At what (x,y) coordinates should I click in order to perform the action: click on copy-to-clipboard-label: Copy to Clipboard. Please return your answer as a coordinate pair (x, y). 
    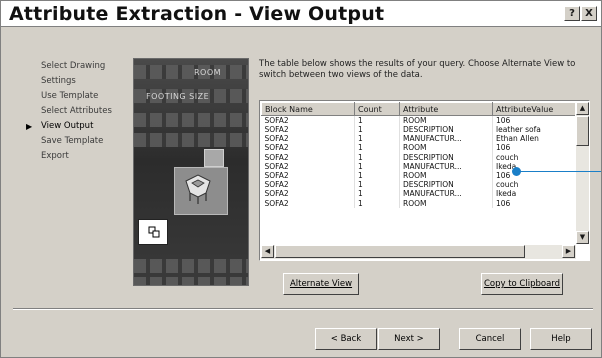
    Looking at the image, I should click on (522, 284).